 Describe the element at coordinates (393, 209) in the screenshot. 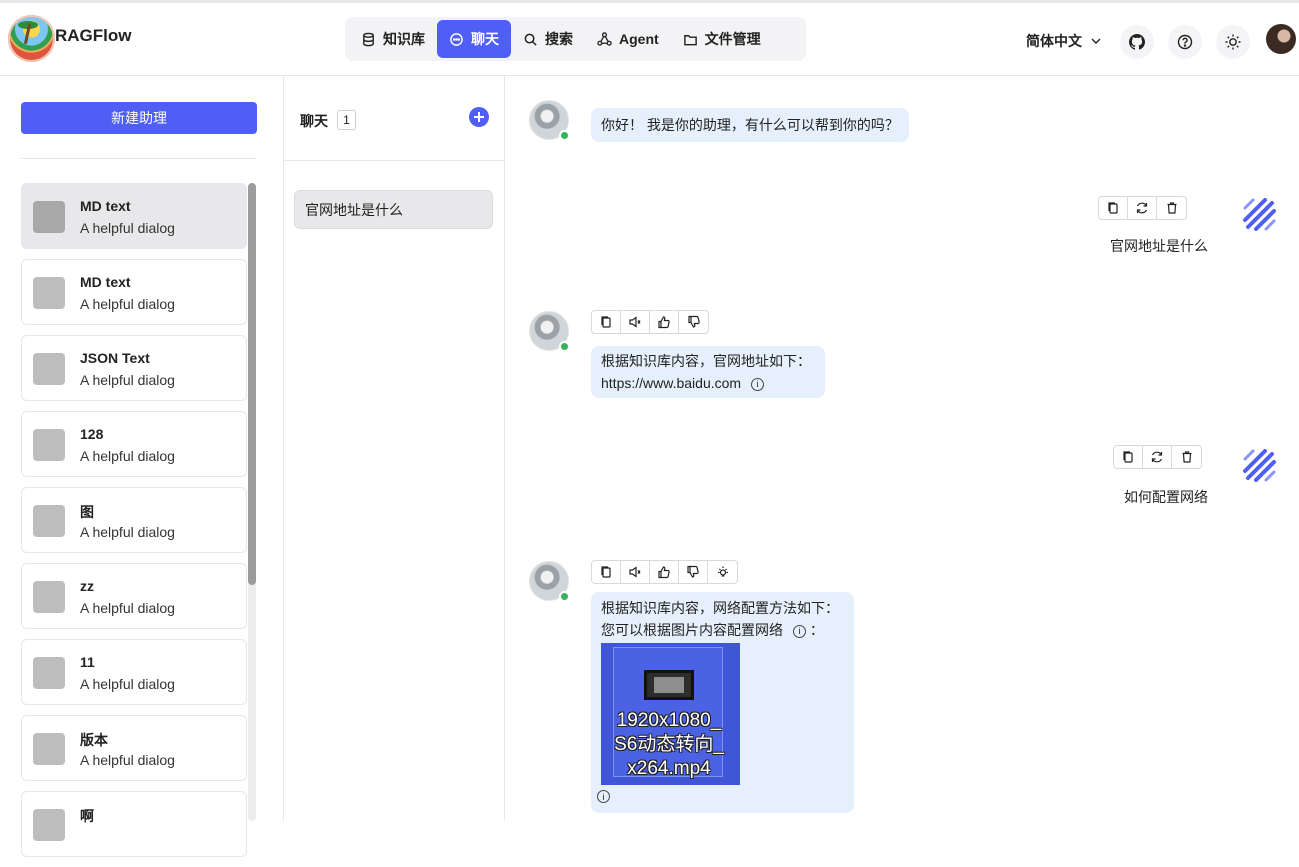

I see `conversation-item: 官网地址是什么` at that location.